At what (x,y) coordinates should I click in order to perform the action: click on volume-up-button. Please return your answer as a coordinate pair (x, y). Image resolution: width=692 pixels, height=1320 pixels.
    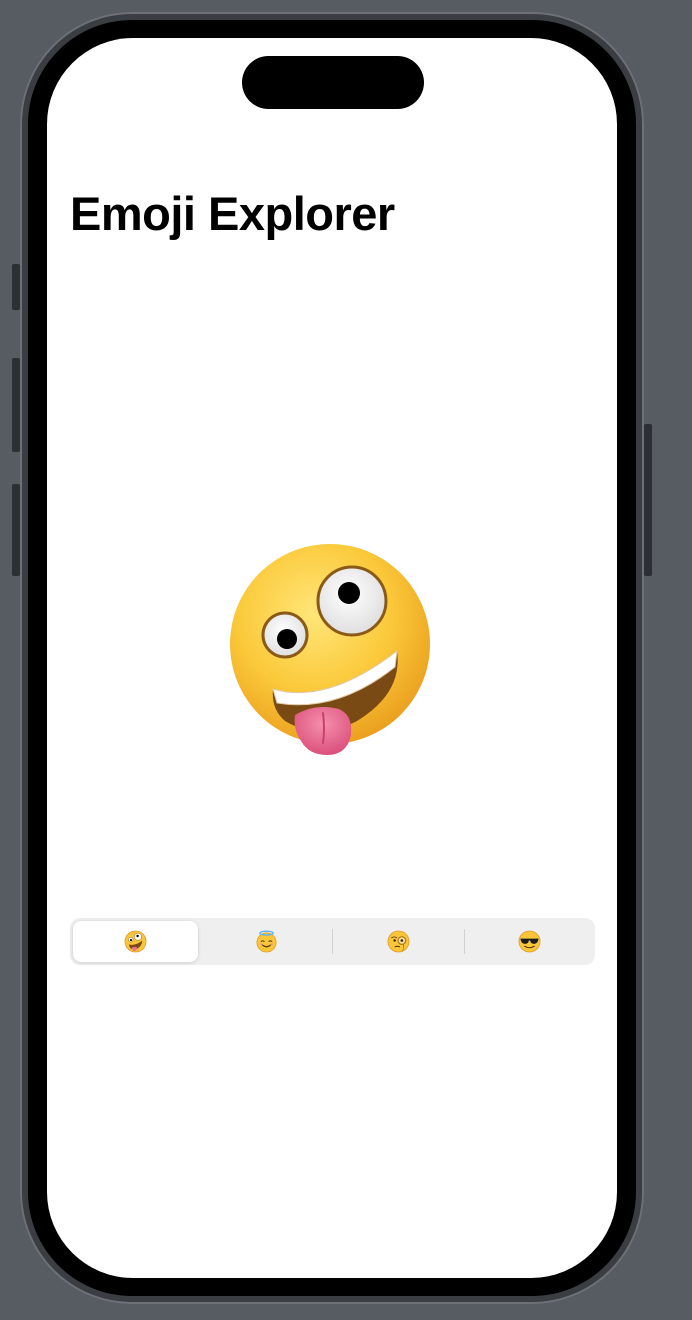
    Looking at the image, I should click on (16, 405).